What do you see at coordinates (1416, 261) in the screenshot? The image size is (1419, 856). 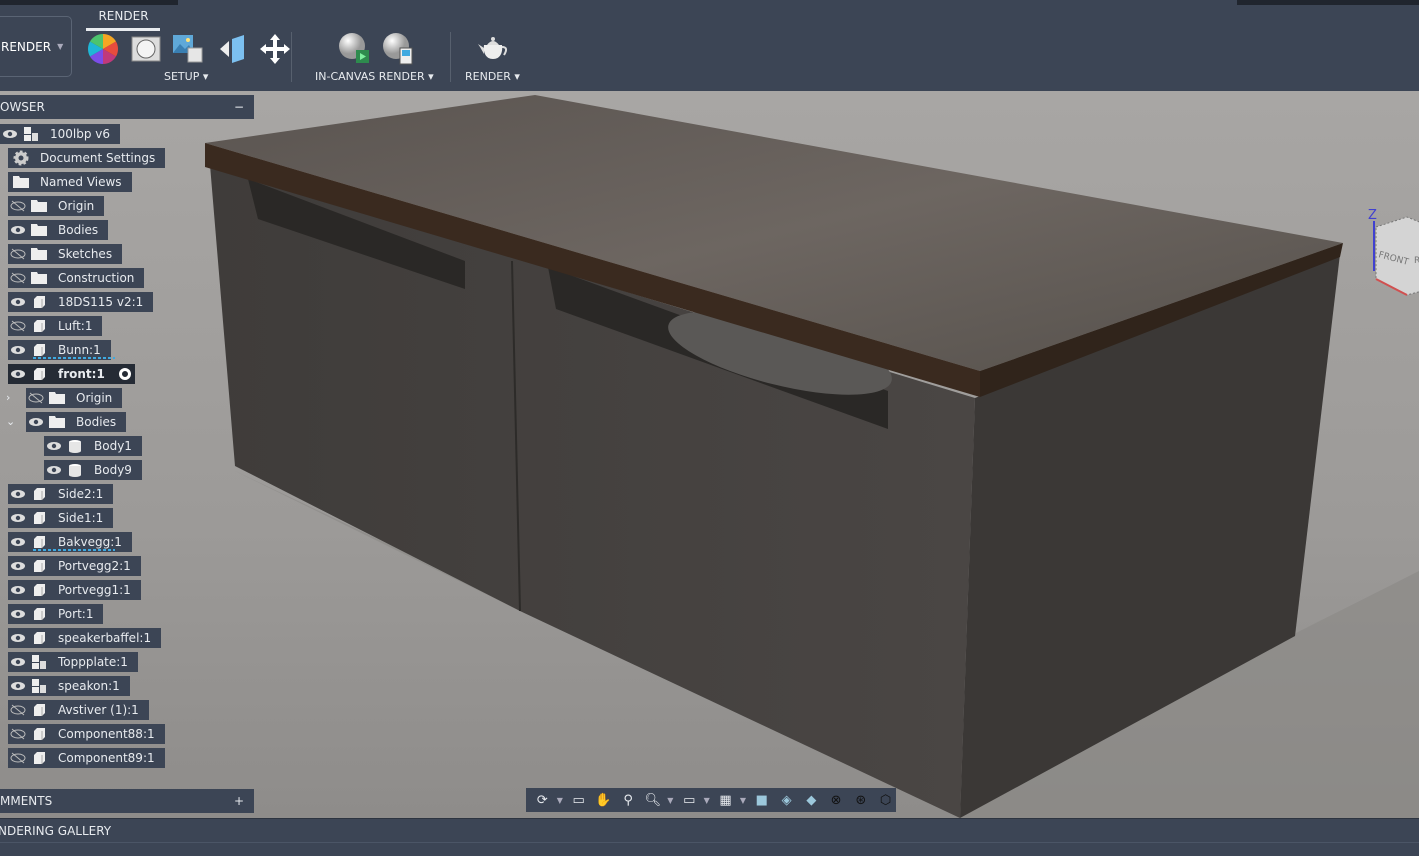 I see `viewcube-right-label: R` at bounding box center [1416, 261].